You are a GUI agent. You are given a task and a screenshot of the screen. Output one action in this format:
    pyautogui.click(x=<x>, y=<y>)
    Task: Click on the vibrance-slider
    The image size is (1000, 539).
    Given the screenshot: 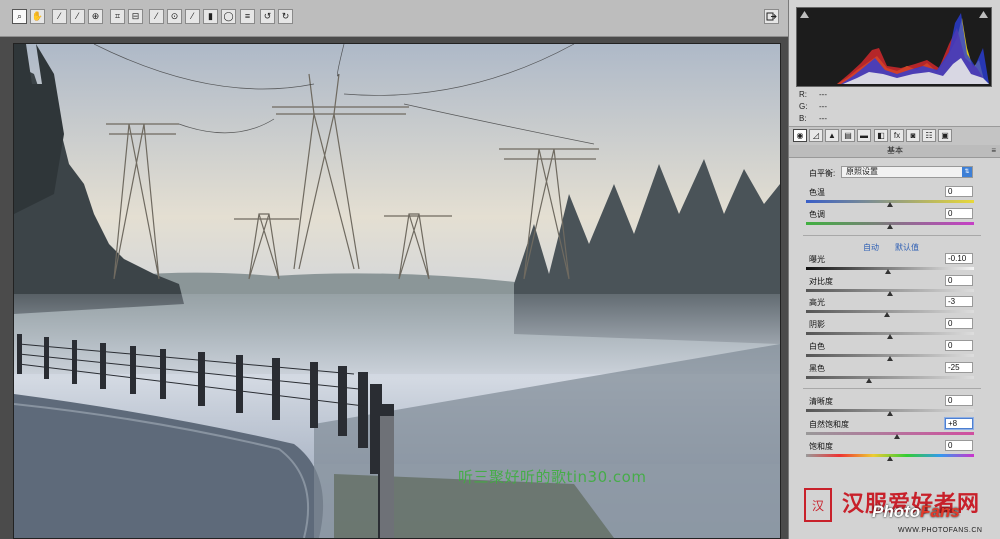 What is the action you would take?
    pyautogui.click(x=890, y=435)
    